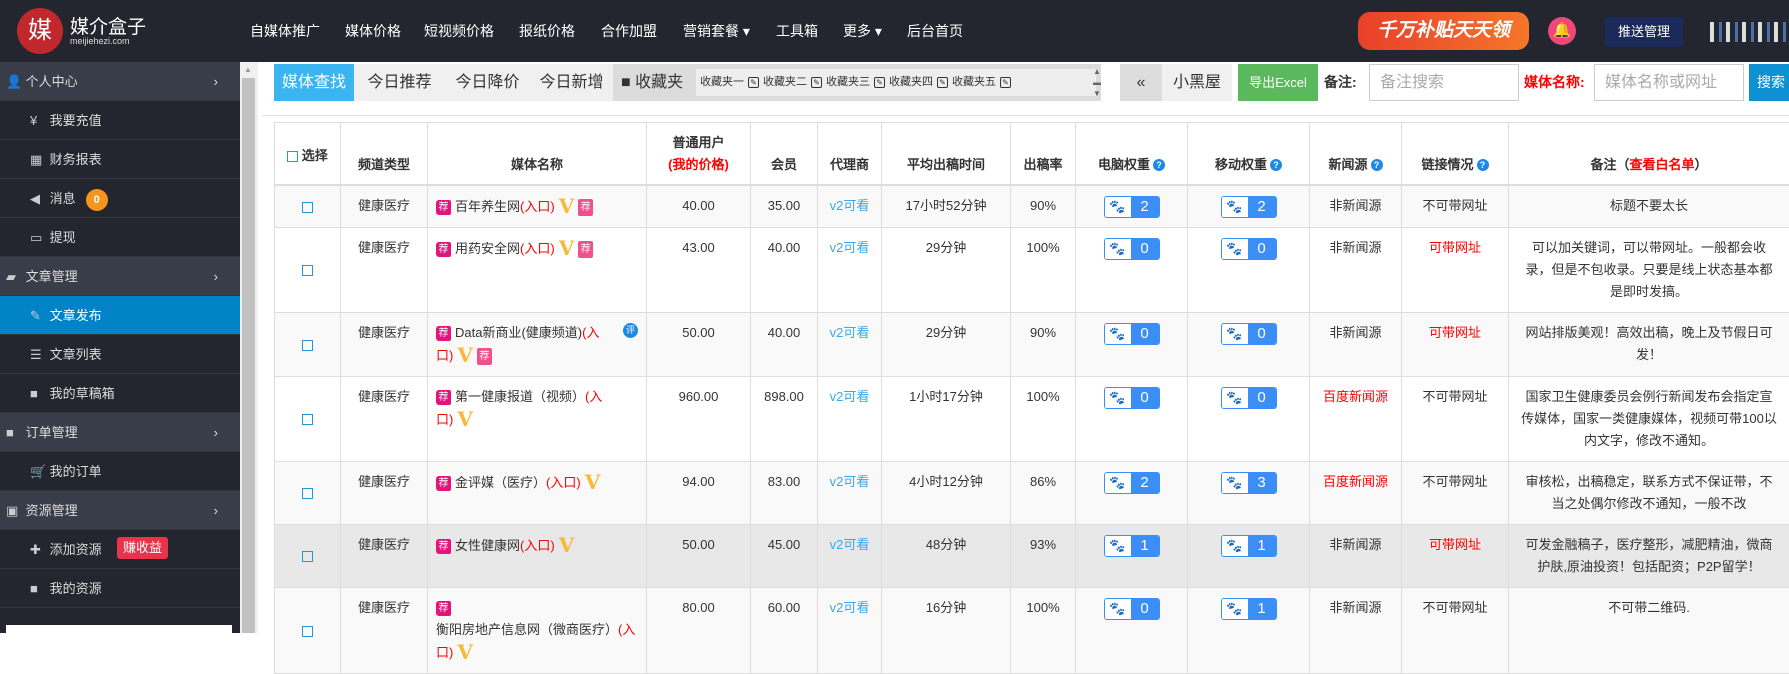  What do you see at coordinates (1235, 398) in the screenshot?
I see `paw-icon: 🐾` at bounding box center [1235, 398].